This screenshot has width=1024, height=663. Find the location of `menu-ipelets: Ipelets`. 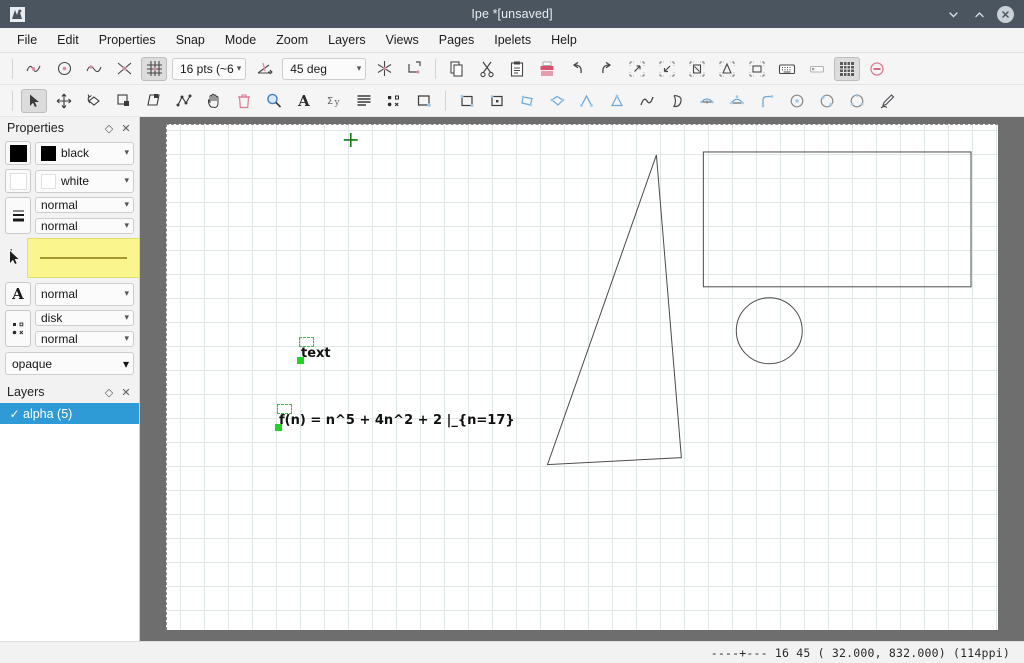

menu-ipelets: Ipelets is located at coordinates (512, 40).